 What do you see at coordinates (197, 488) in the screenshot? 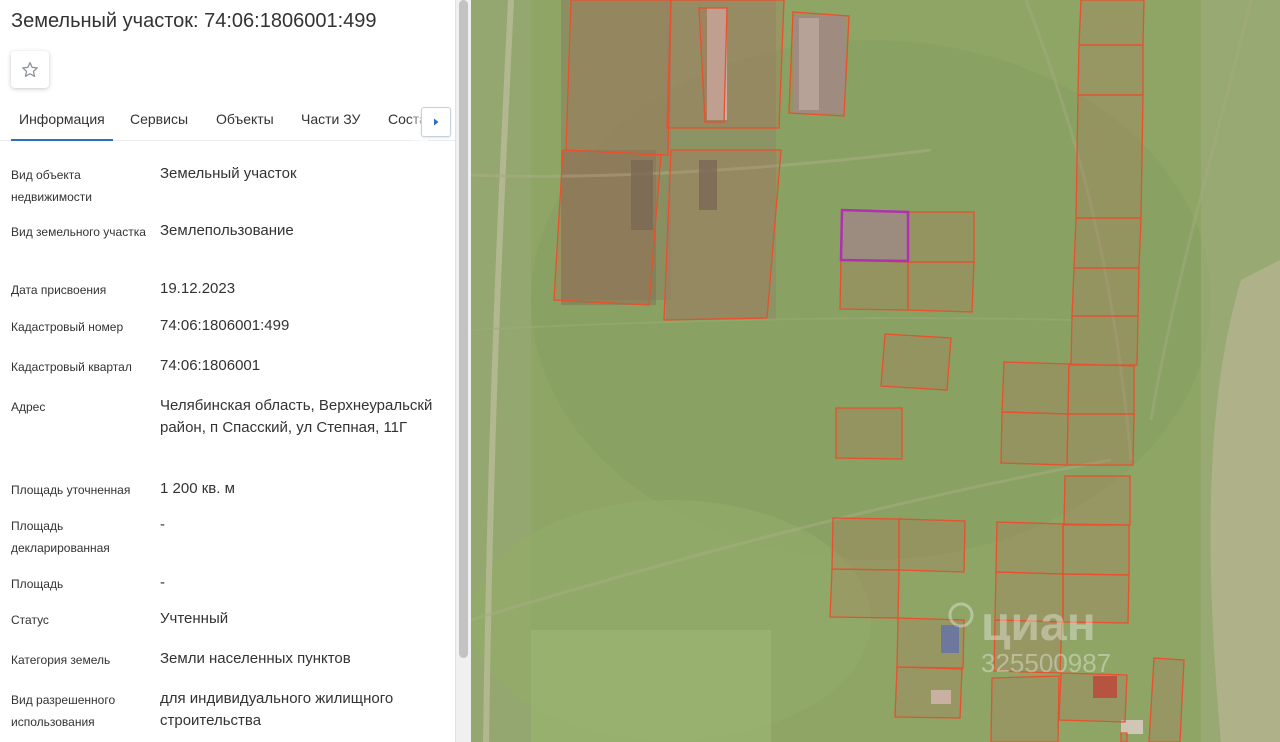
I see `value-area-specified: 1 200 кв. м` at bounding box center [197, 488].